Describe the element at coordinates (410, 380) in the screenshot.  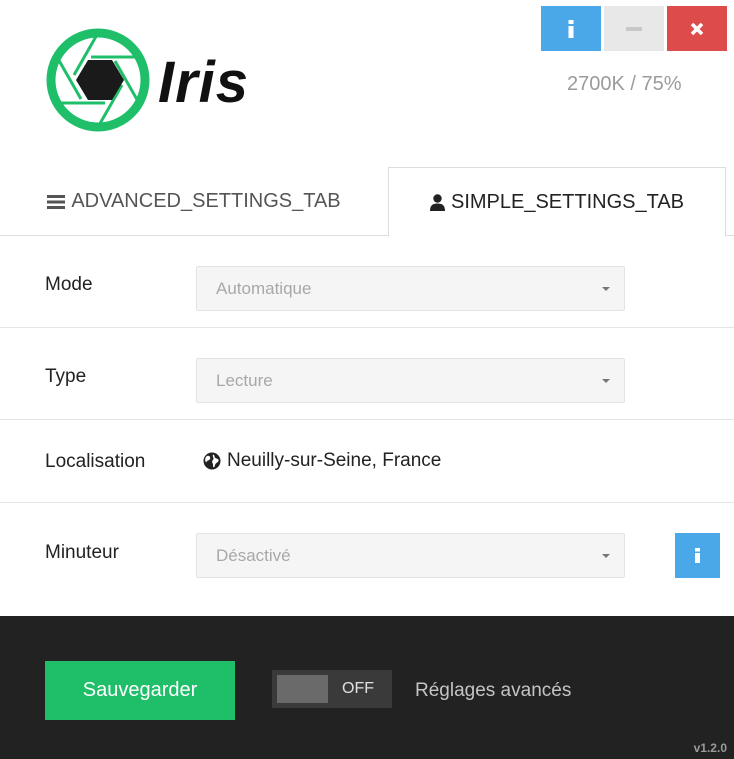
I see `type-select: Lecture` at that location.